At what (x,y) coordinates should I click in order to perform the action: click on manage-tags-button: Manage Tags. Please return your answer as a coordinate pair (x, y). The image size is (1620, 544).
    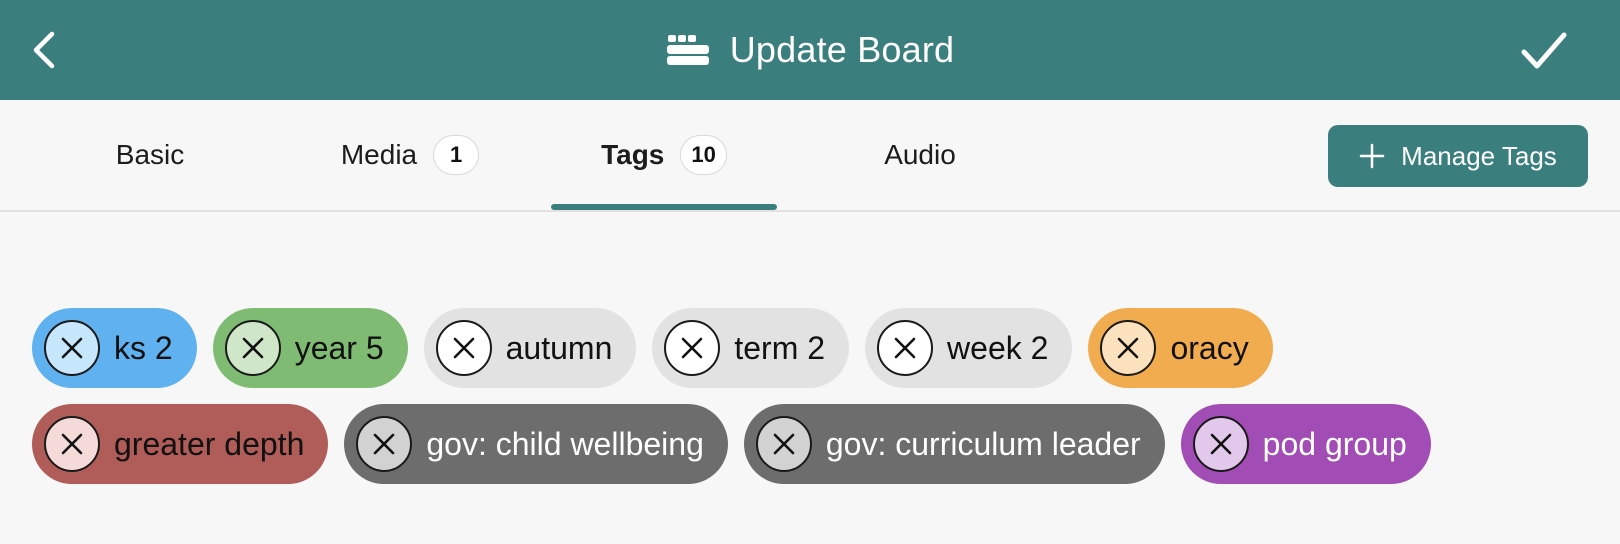
    Looking at the image, I should click on (1458, 156).